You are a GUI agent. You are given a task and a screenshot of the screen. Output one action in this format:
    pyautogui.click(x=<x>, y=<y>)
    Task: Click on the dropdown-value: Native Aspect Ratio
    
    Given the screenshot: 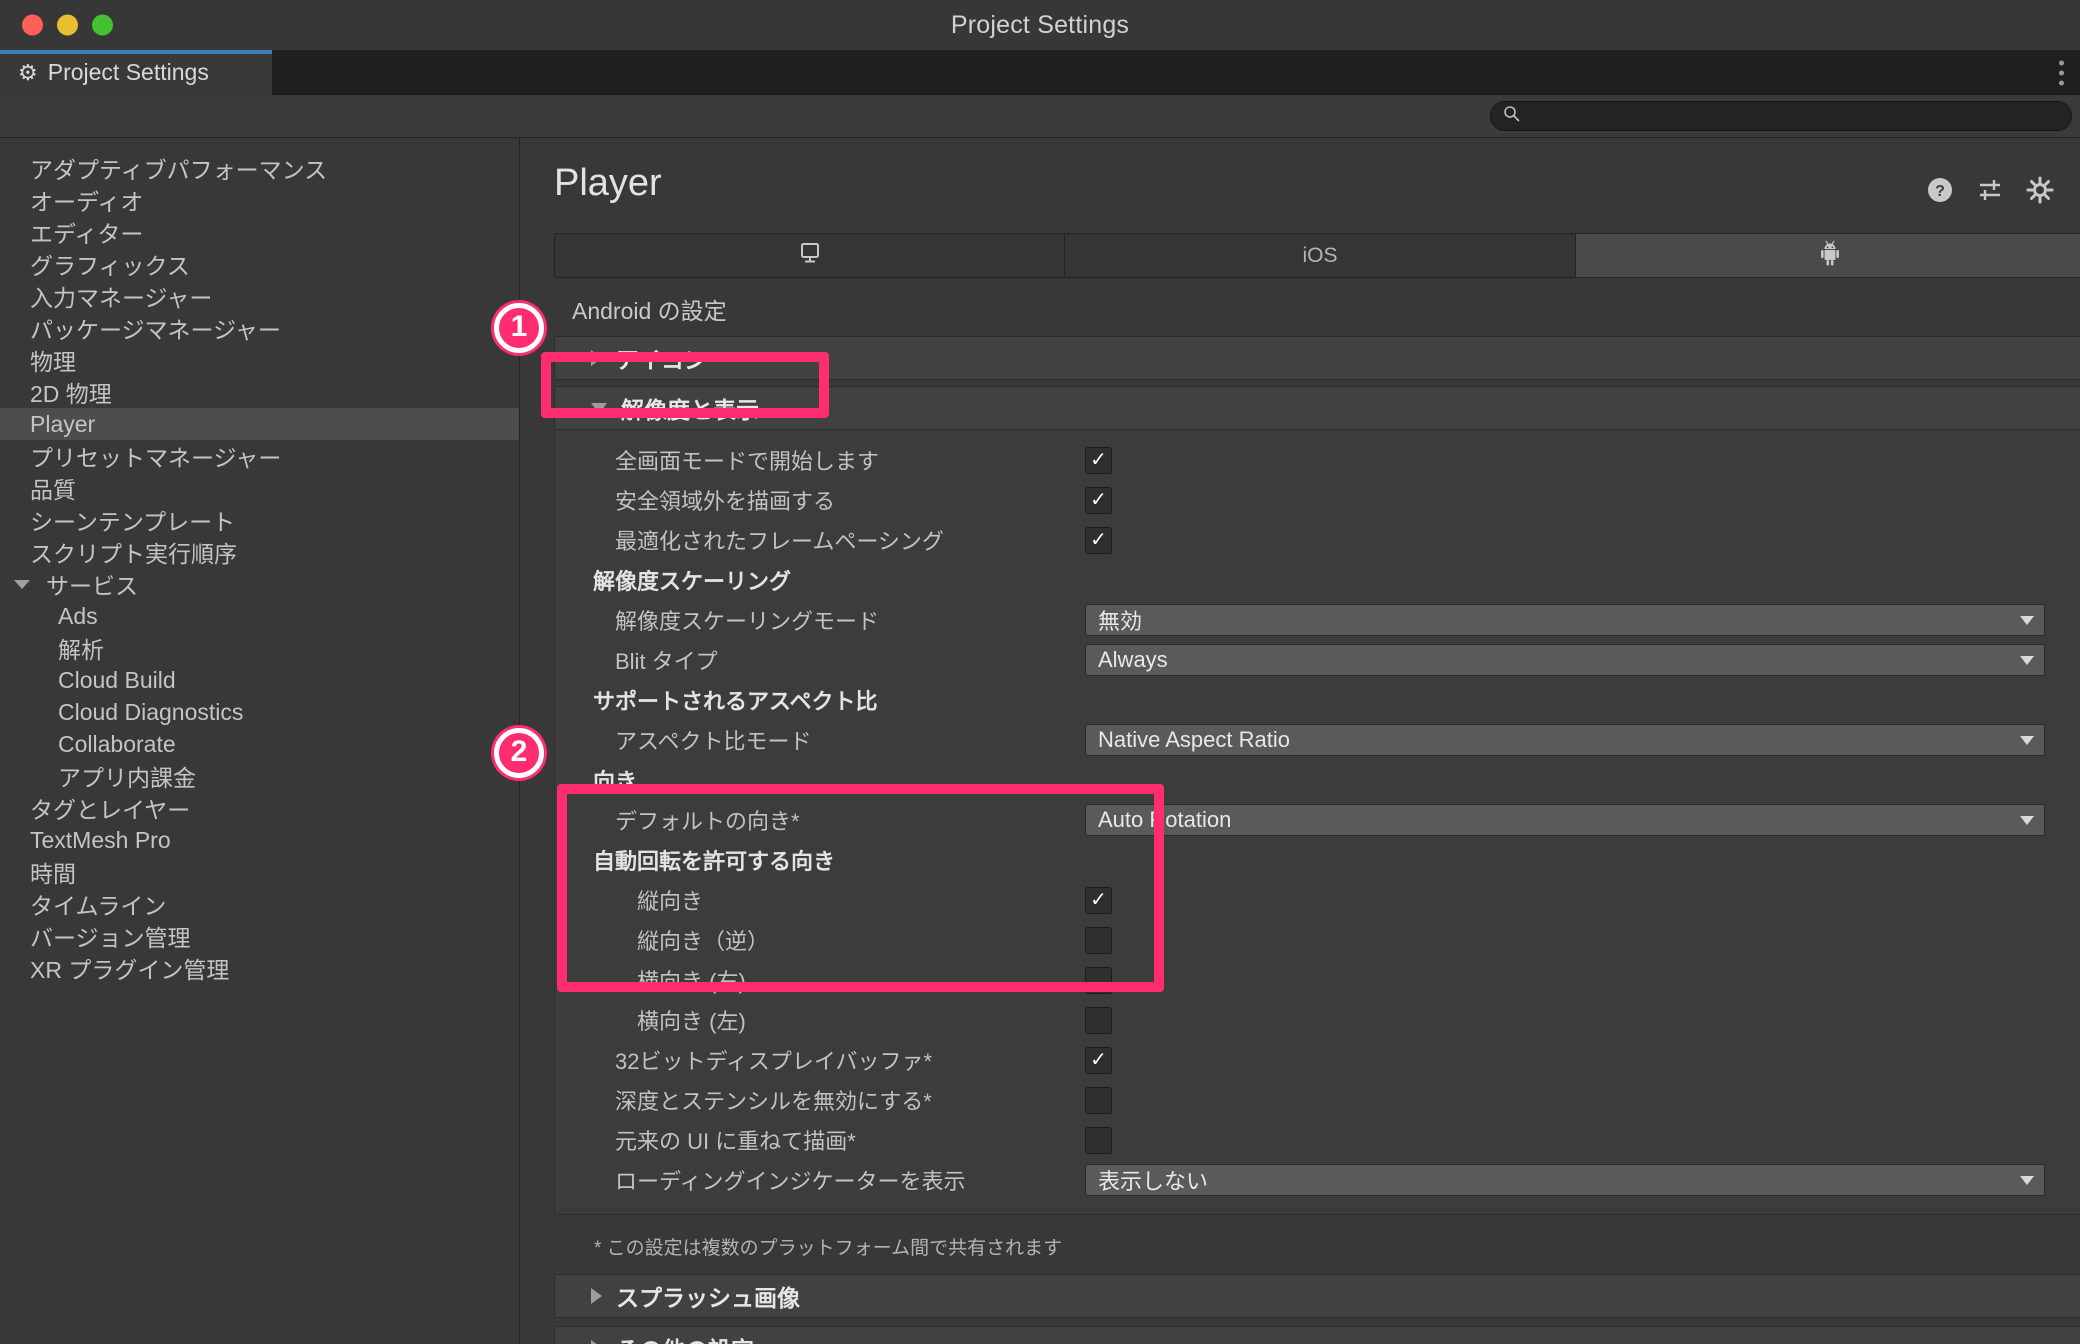 What is the action you would take?
    pyautogui.click(x=1194, y=739)
    